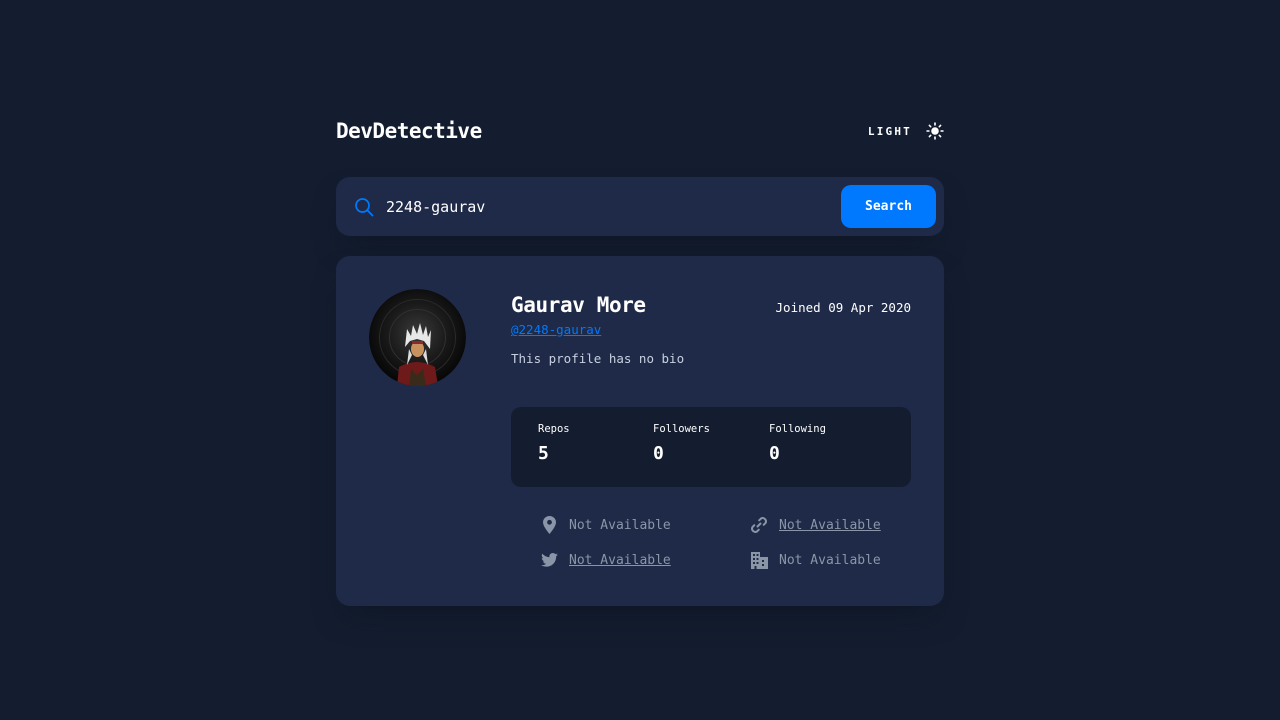 This screenshot has width=1280, height=720. What do you see at coordinates (549, 560) in the screenshot?
I see `twitter-icon` at bounding box center [549, 560].